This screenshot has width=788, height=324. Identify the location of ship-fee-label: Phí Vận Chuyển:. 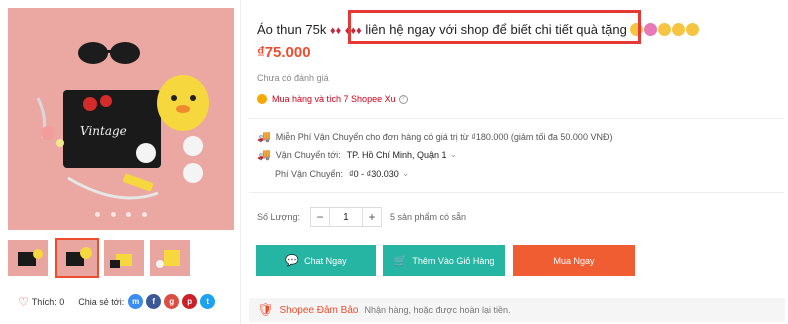
(309, 173).